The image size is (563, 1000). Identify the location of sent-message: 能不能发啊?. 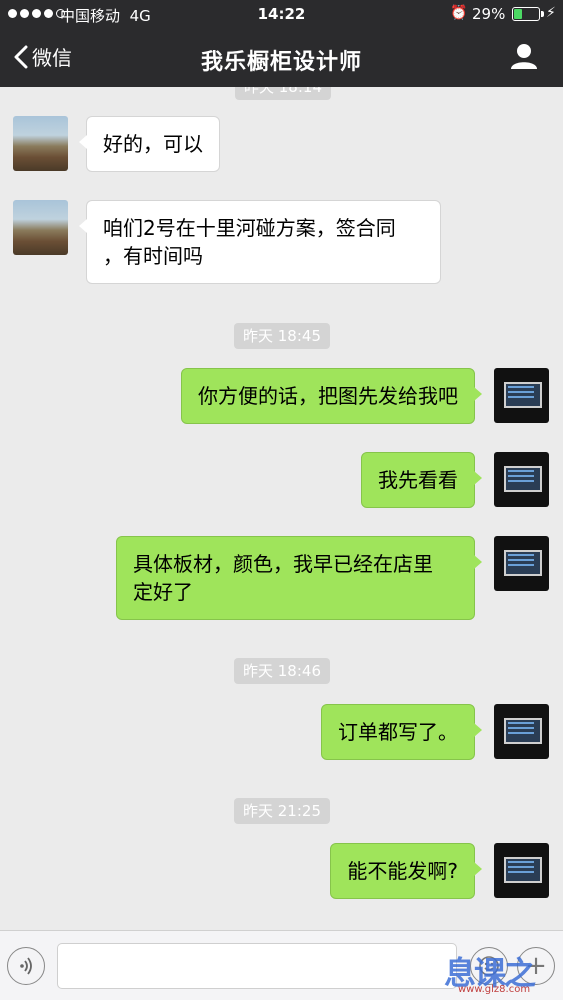
(406, 871).